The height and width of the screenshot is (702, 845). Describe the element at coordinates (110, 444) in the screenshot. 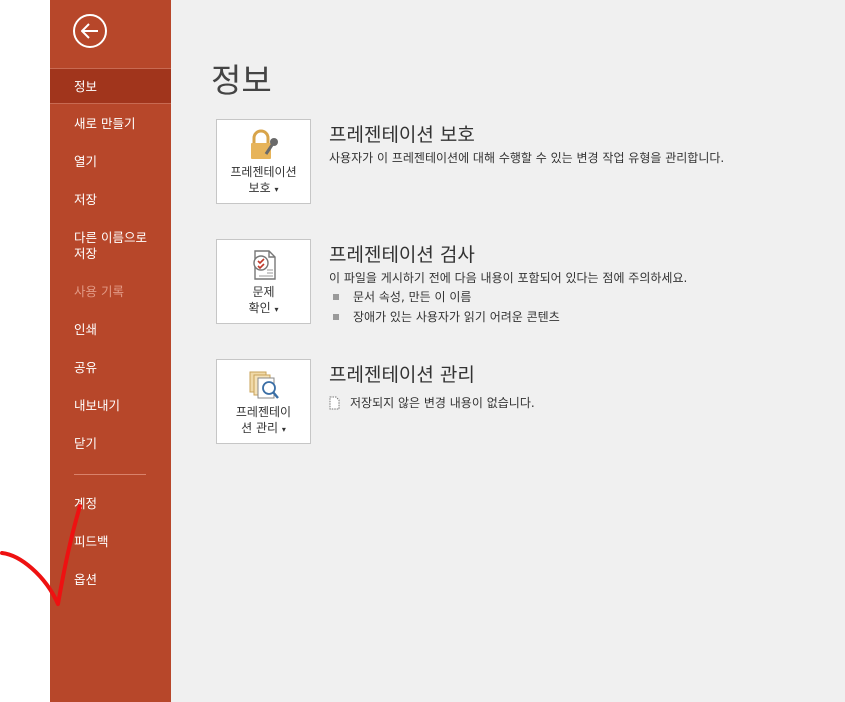

I see `nav-close: 닫기` at that location.